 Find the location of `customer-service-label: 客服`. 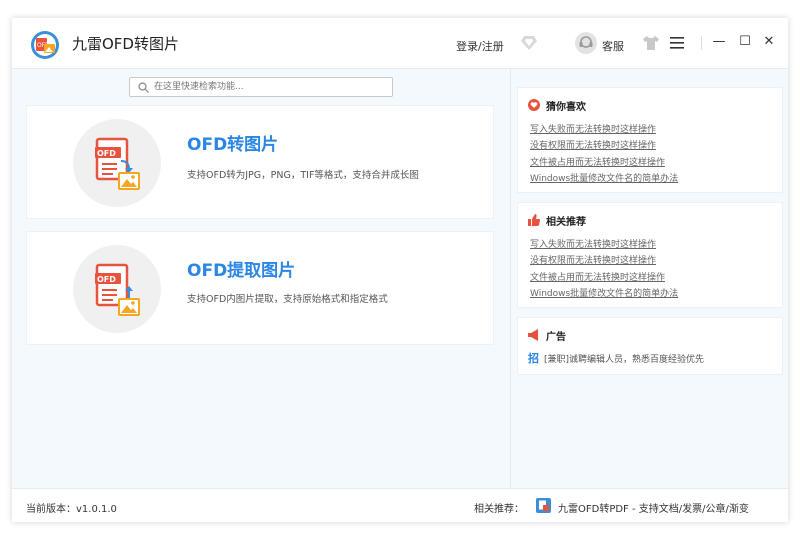

customer-service-label: 客服 is located at coordinates (613, 46).